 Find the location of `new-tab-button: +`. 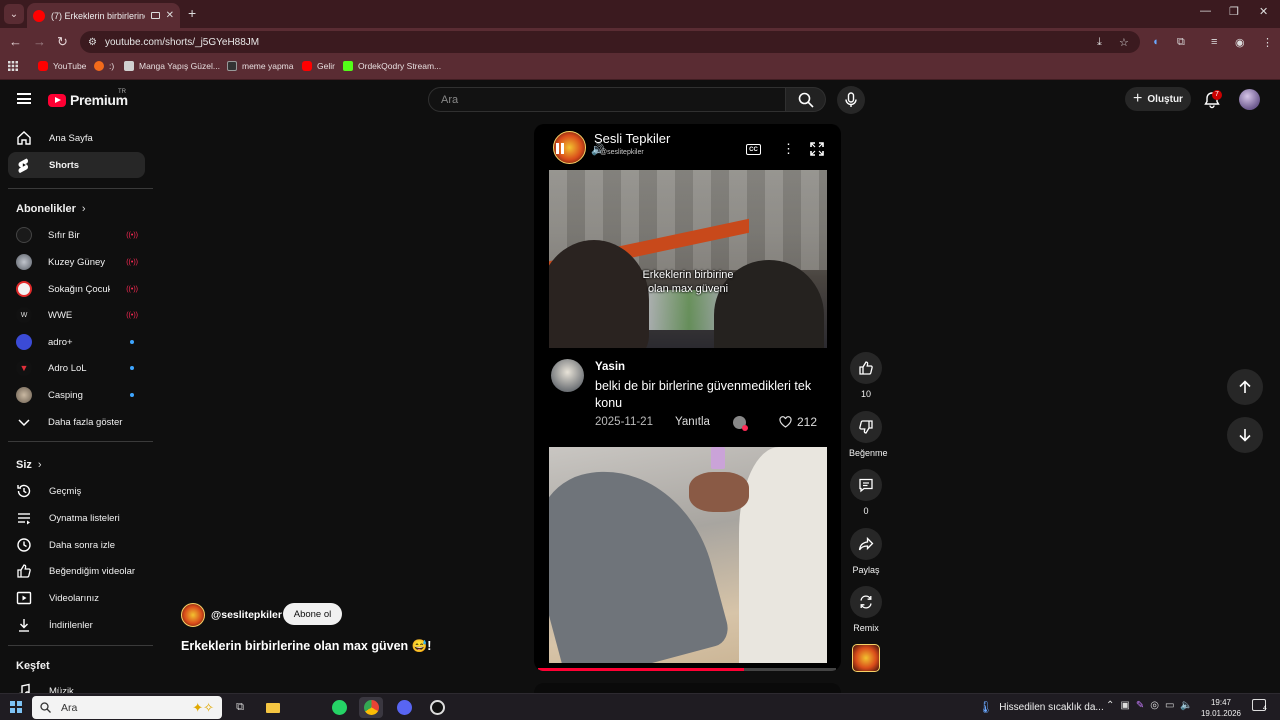

new-tab-button: + is located at coordinates (192, 13).